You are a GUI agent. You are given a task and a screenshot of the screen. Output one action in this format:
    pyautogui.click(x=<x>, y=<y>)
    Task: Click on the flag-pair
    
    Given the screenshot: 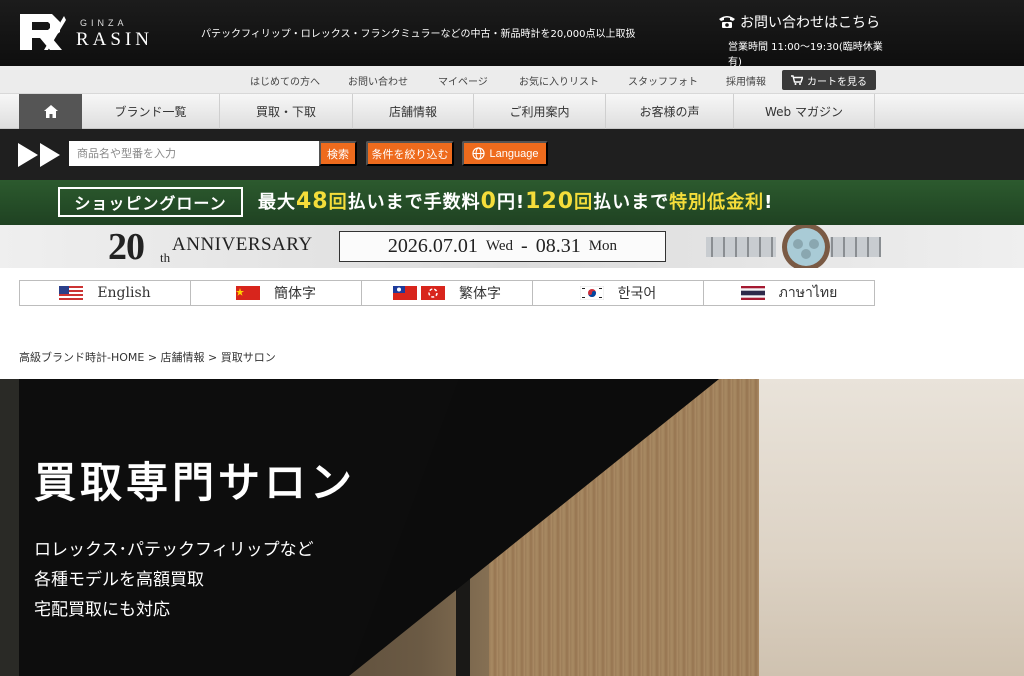 What is the action you would take?
    pyautogui.click(x=419, y=293)
    